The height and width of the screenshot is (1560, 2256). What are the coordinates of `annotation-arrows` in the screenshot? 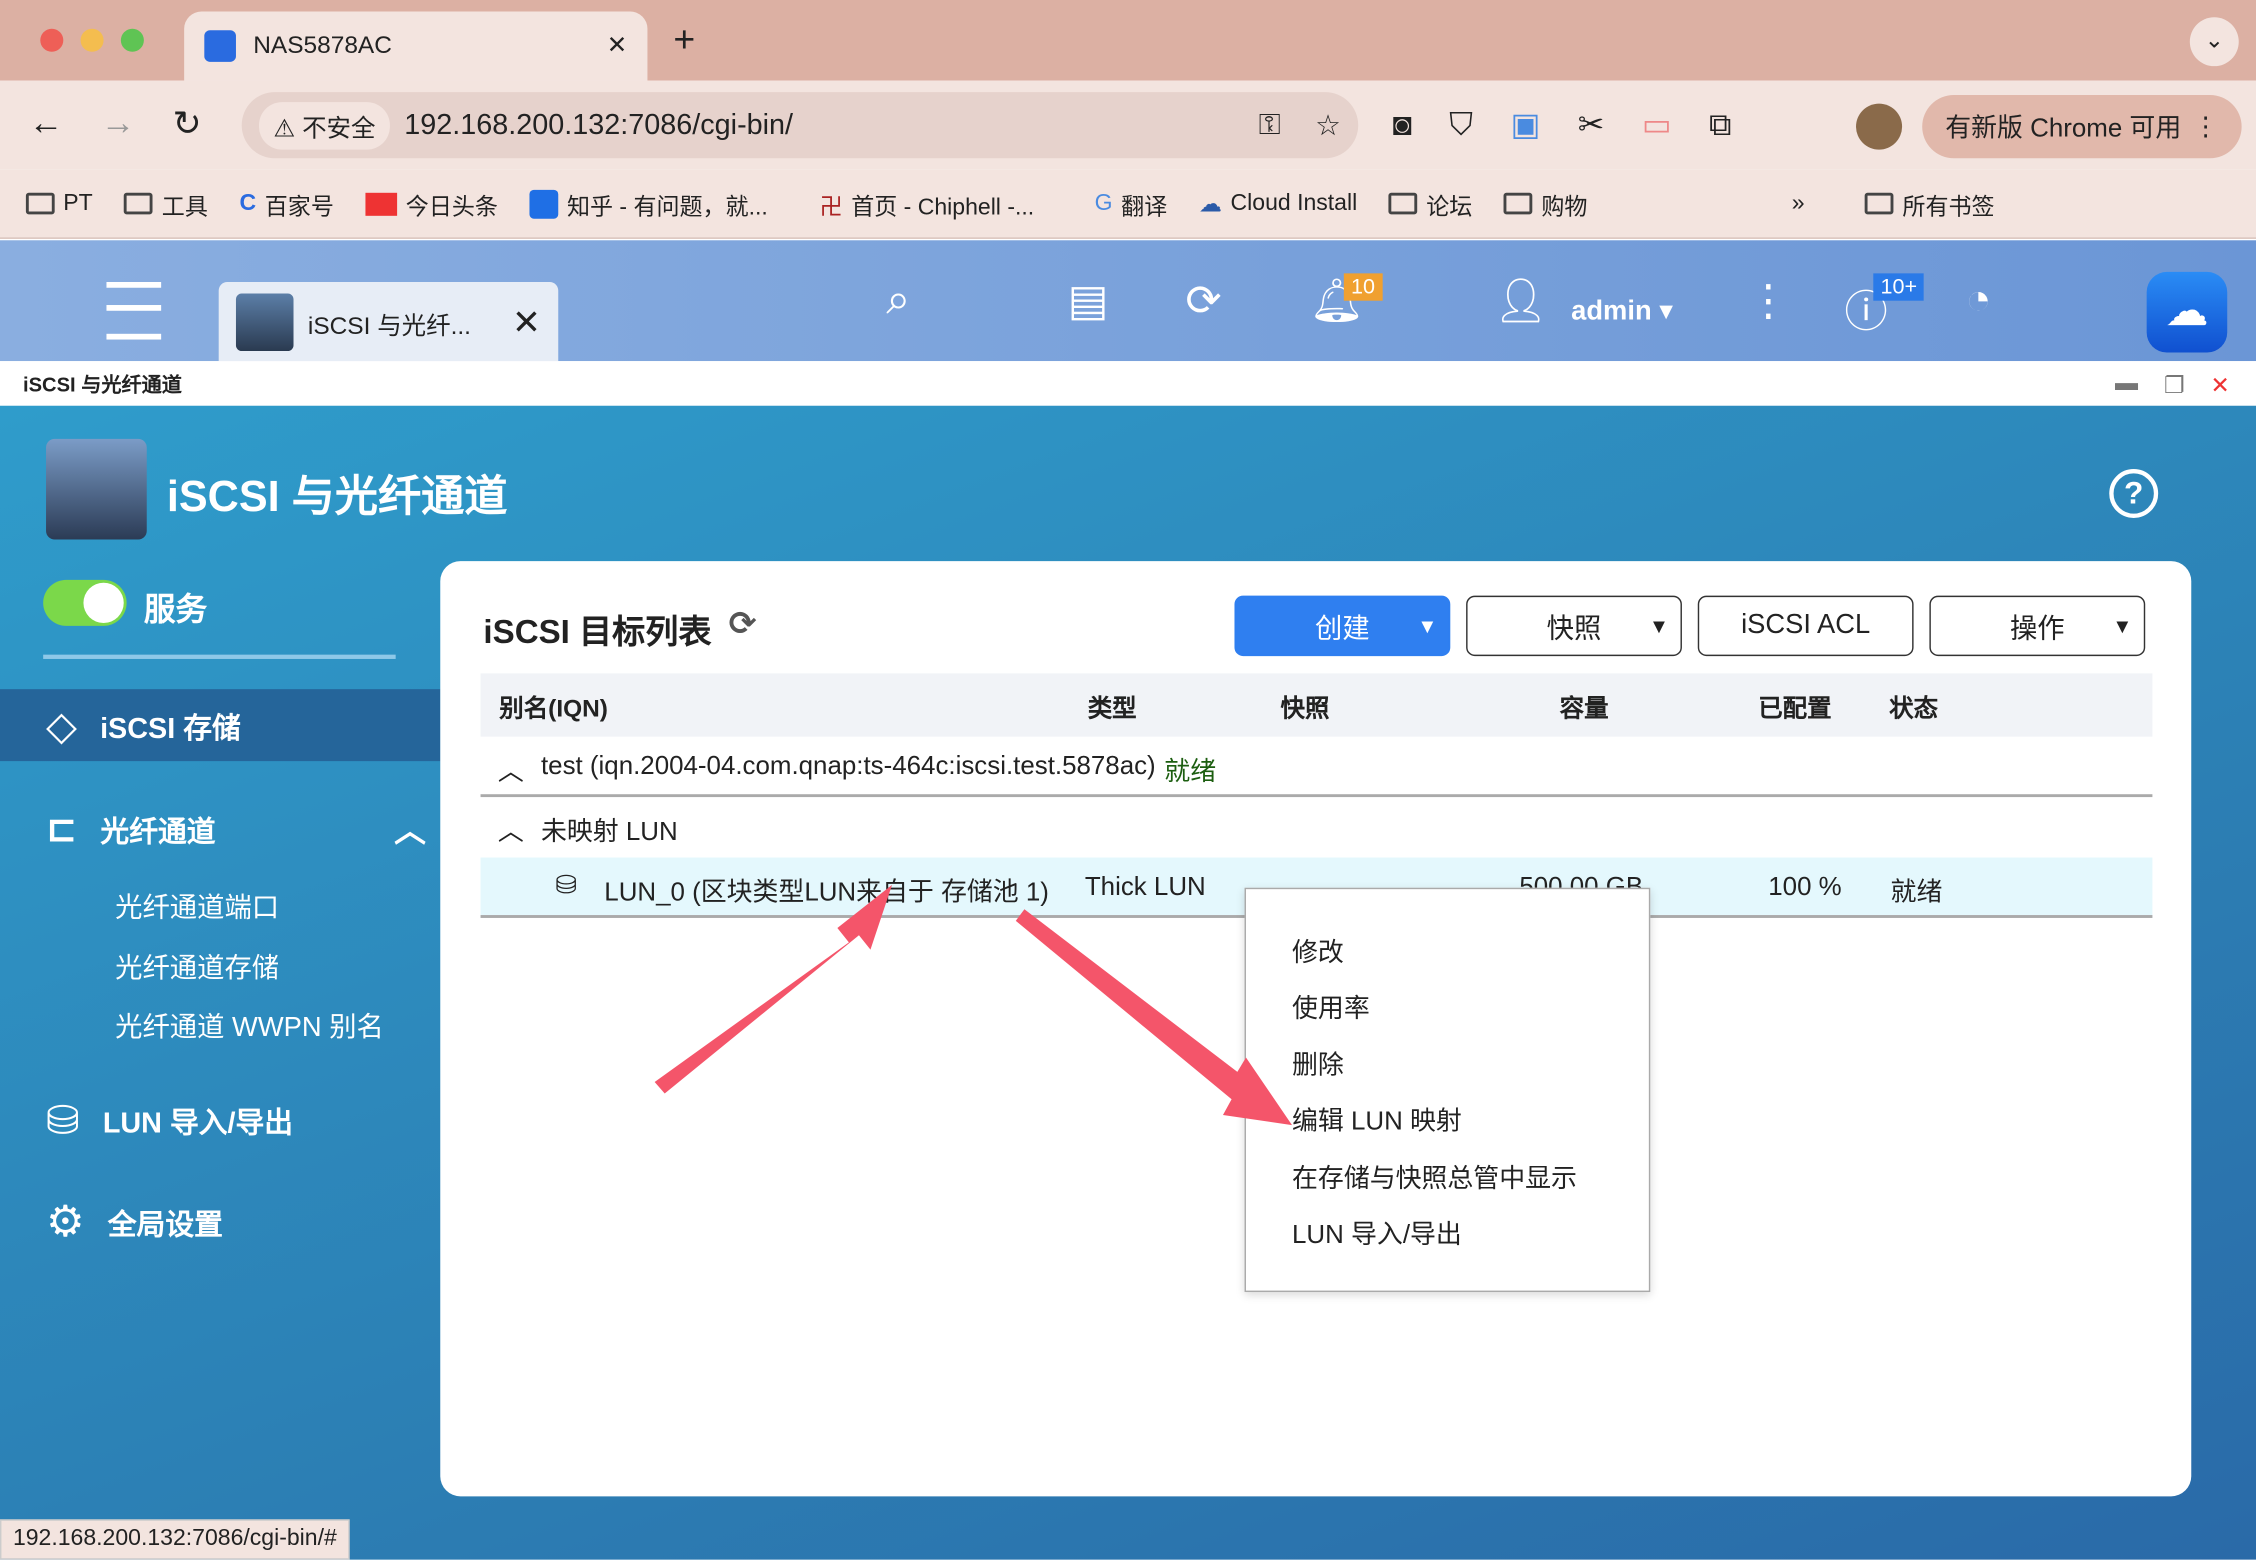 It's located at (973, 1005).